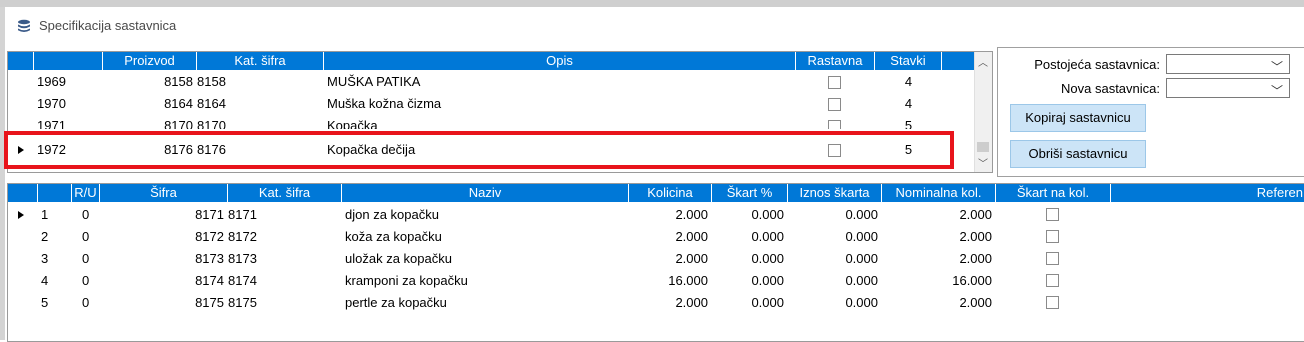 This screenshot has width=1304, height=342. Describe the element at coordinates (51, 123) in the screenshot. I see `row-id: 1971` at that location.